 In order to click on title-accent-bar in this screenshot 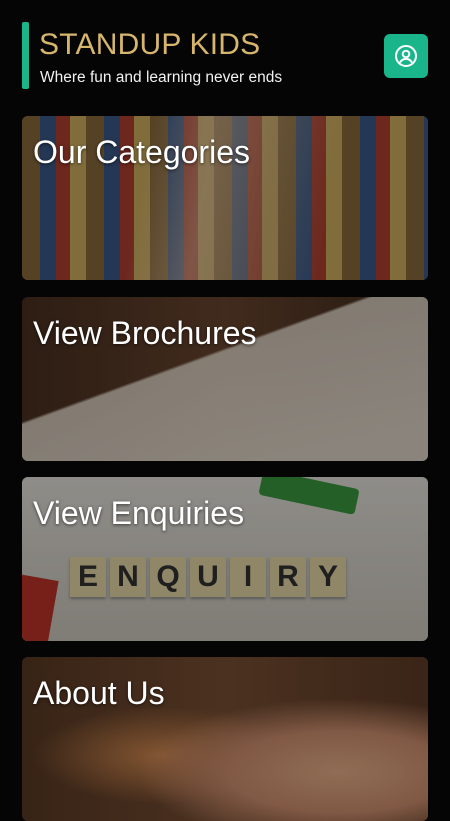, I will do `click(25, 55)`.